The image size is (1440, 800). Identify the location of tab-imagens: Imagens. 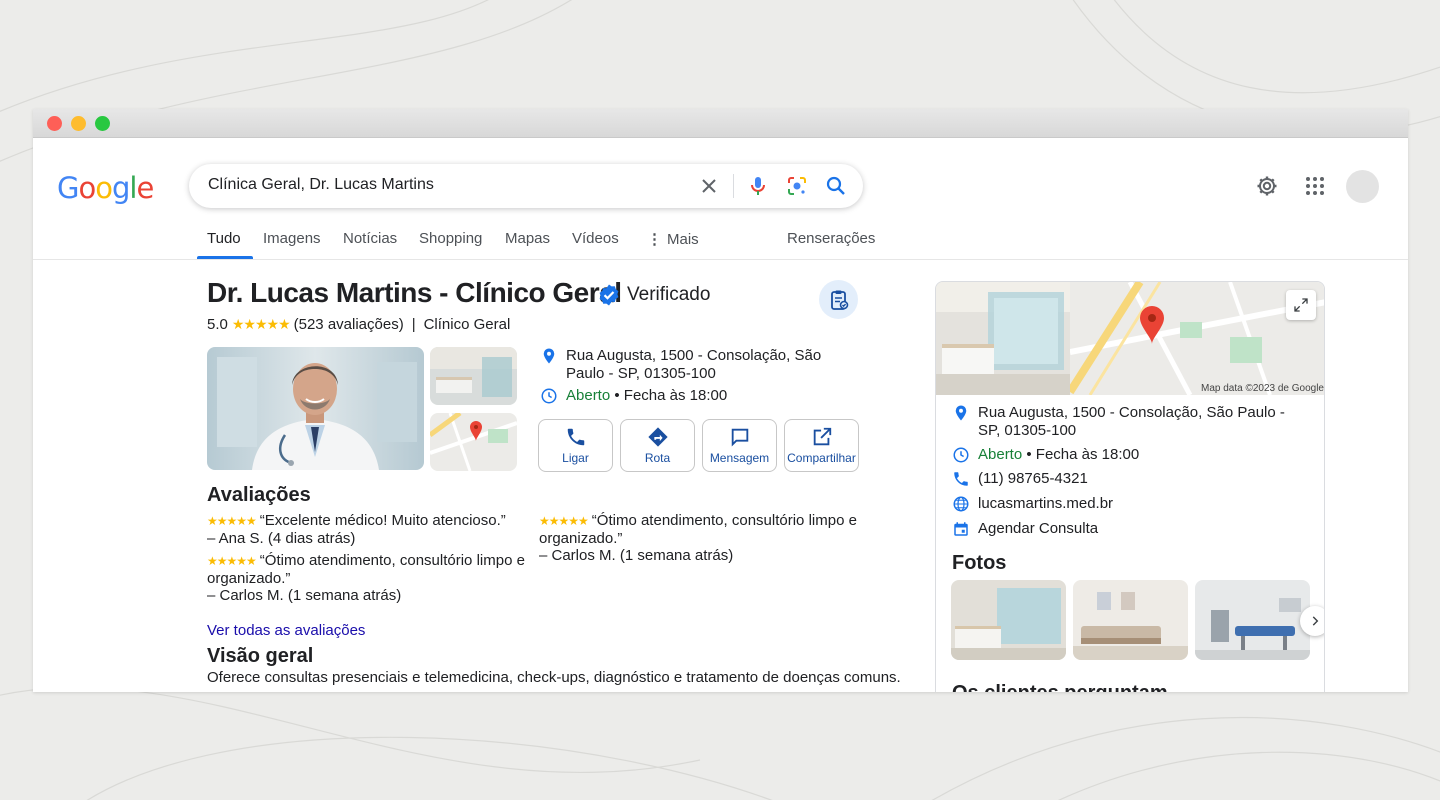
(292, 238).